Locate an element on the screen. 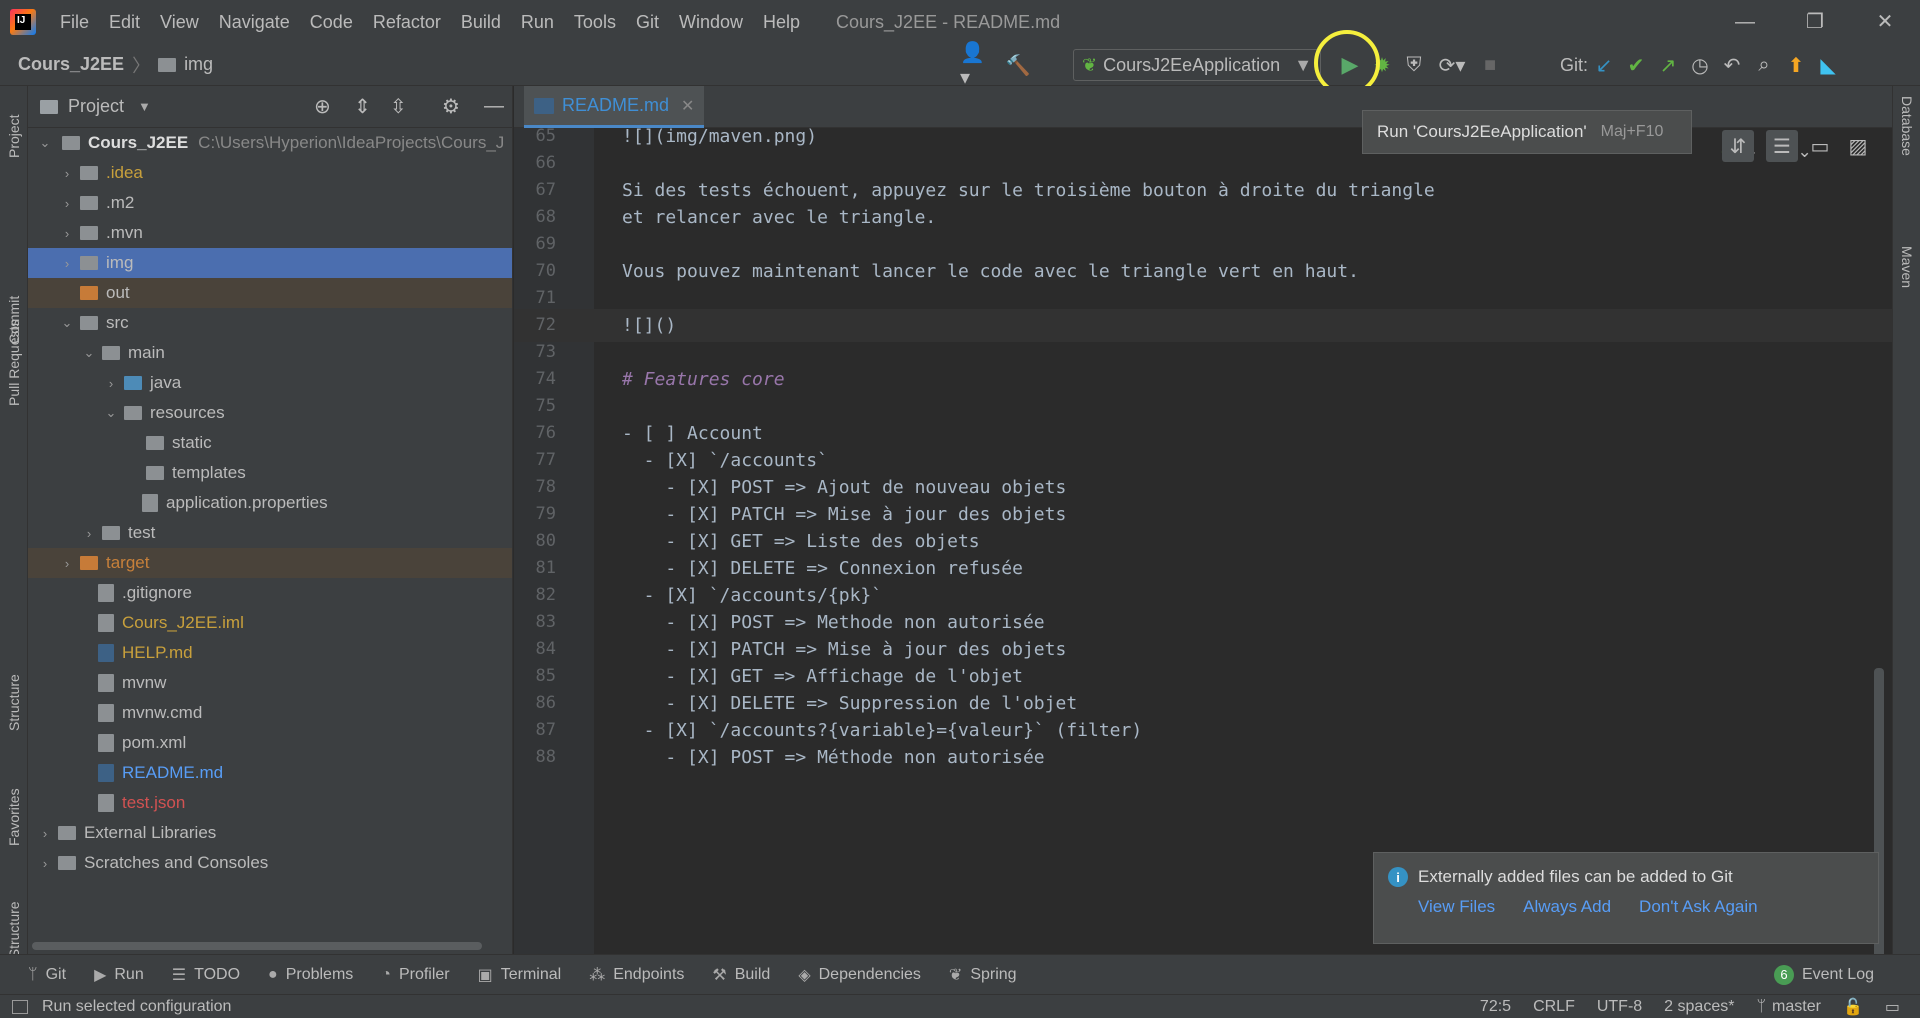  rollback-icon: ↶ is located at coordinates (1732, 65).